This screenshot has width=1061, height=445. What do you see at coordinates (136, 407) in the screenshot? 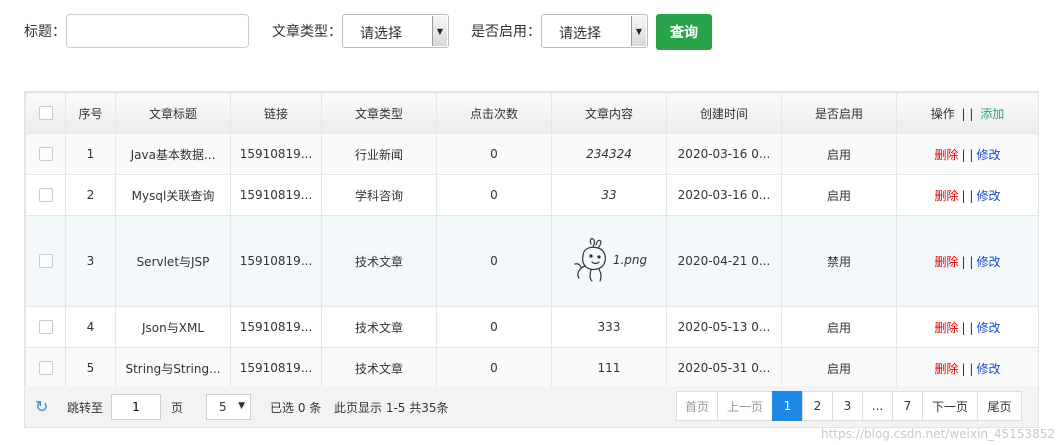
I see `jump-page-input` at bounding box center [136, 407].